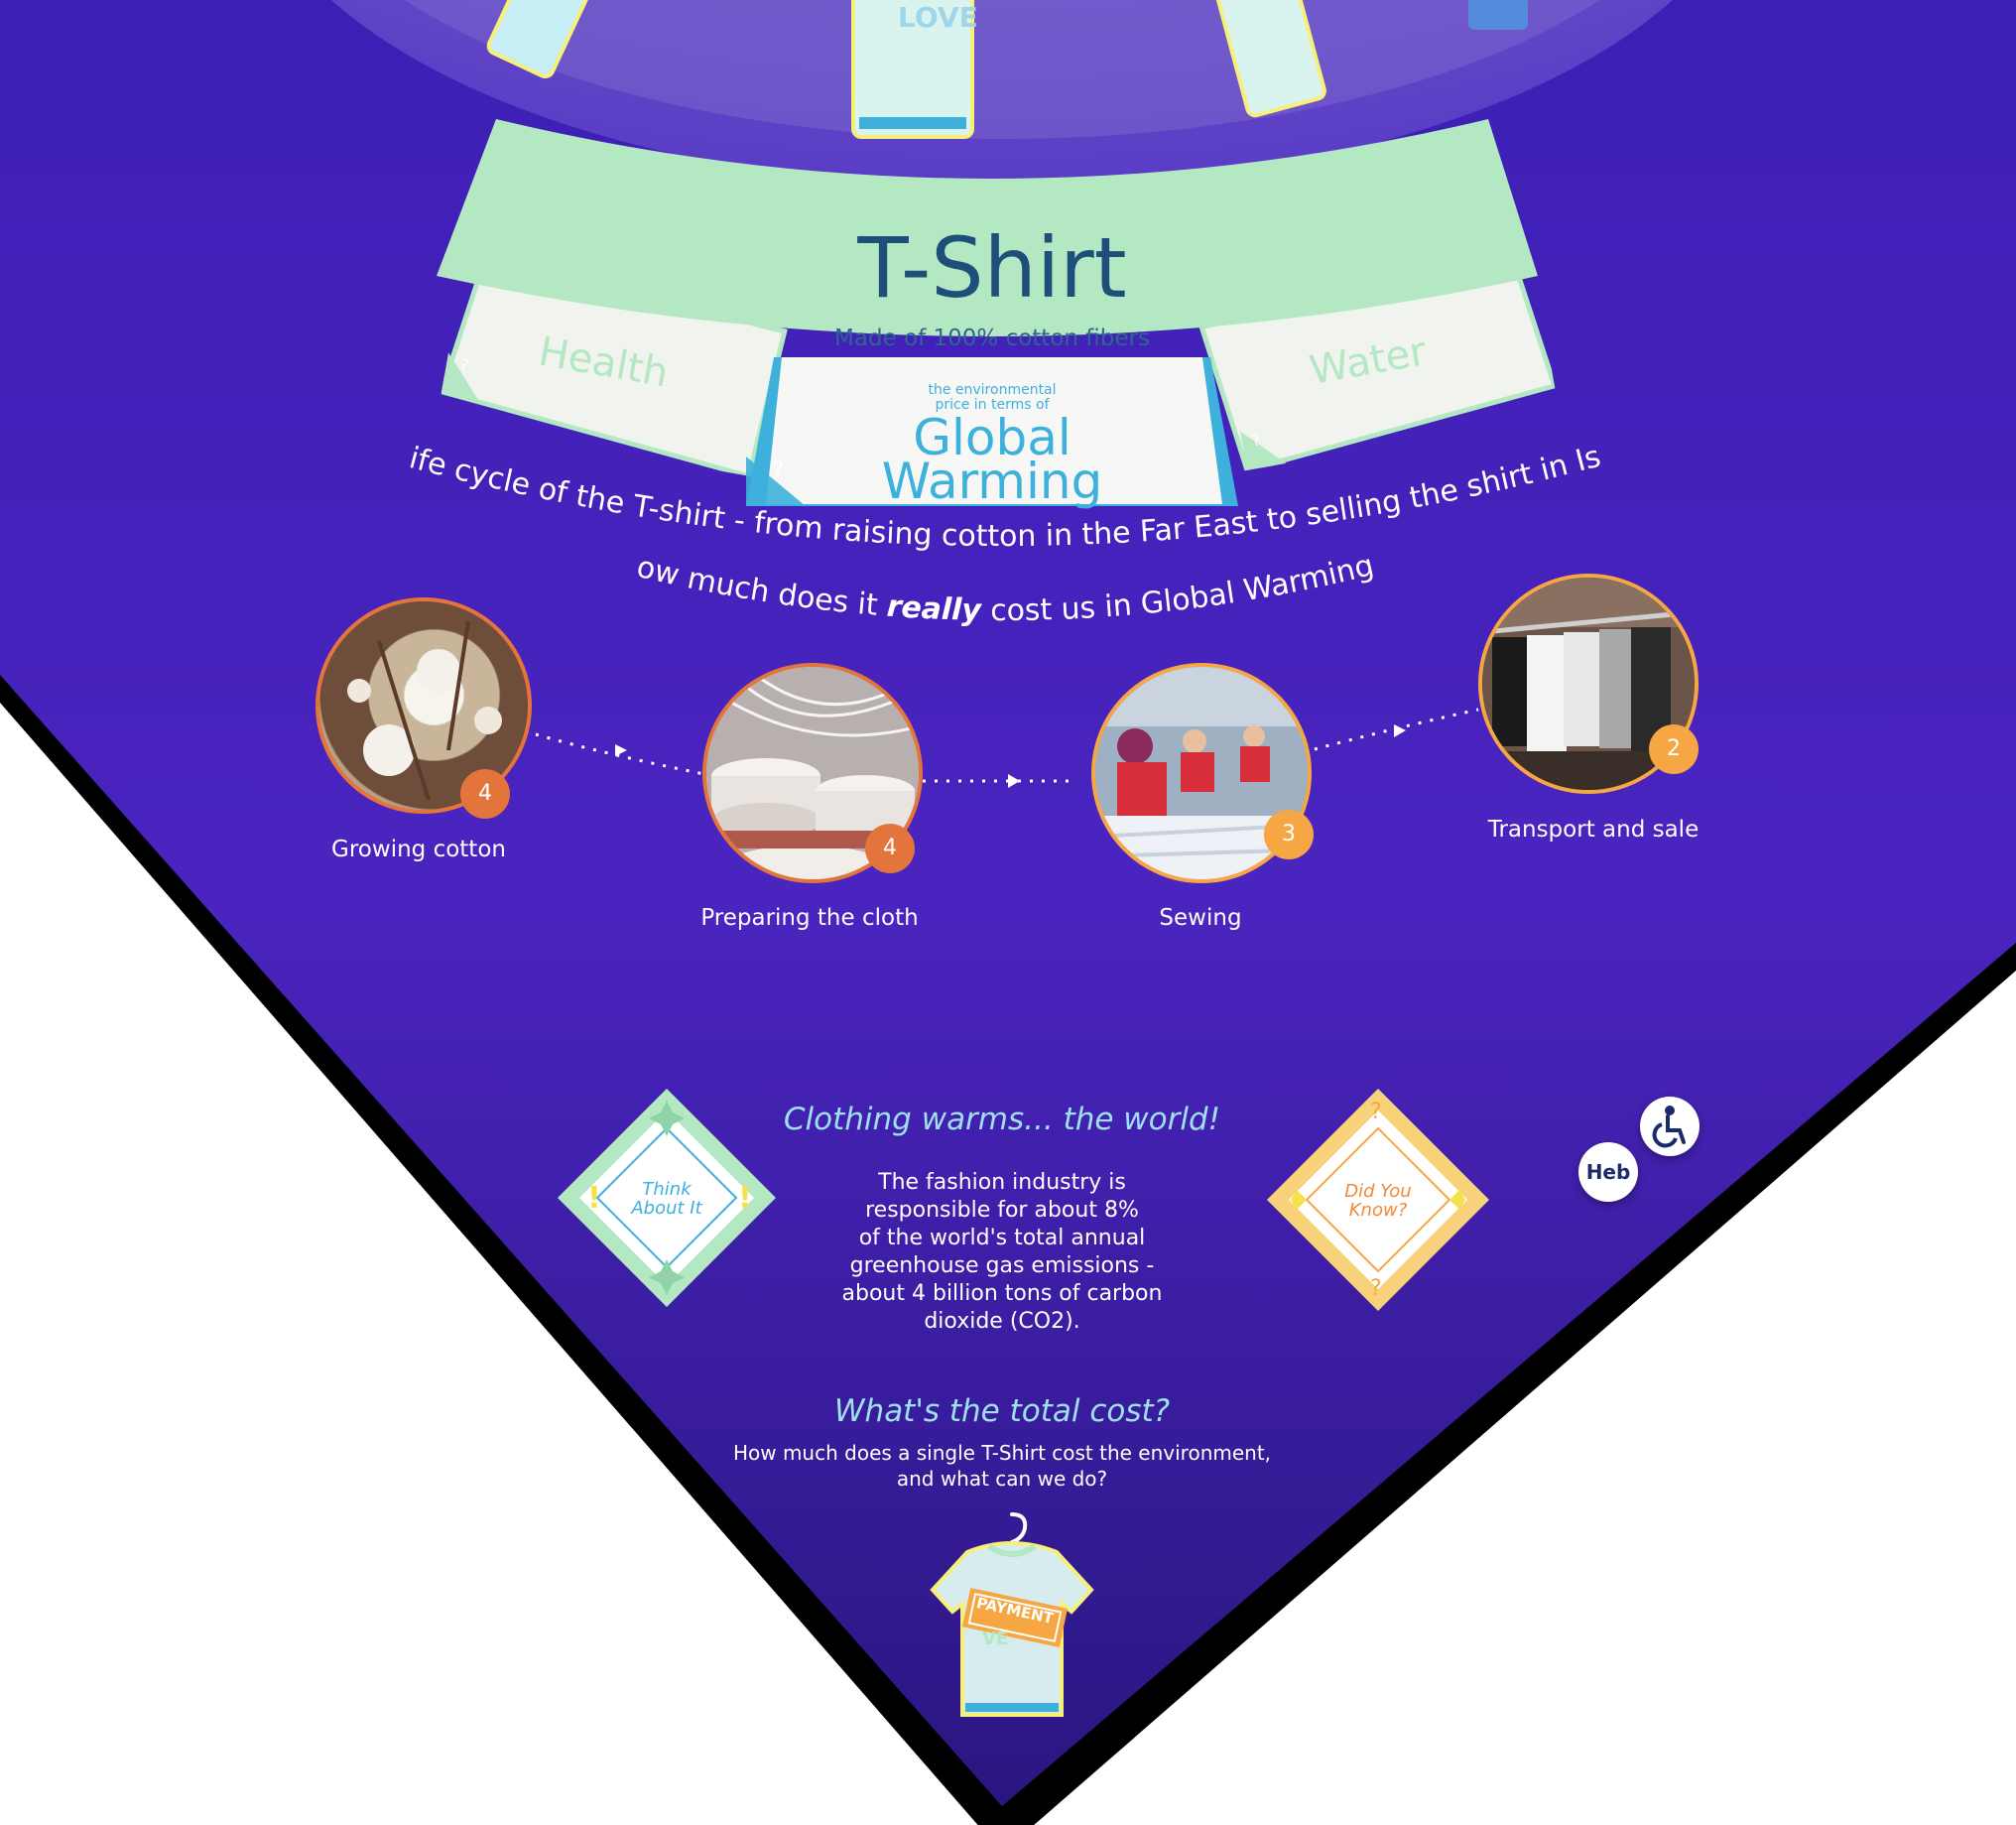 This screenshot has height=1825, width=2016. I want to click on think-about-it-card: ! ! Think About It, so click(667, 1198).